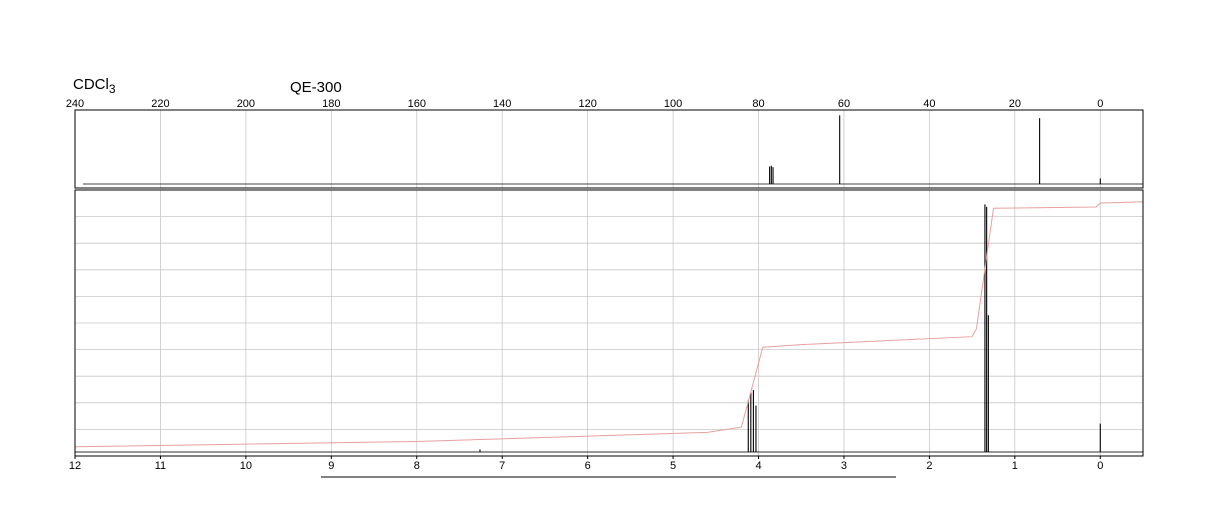 This screenshot has width=1224, height=528. I want to click on proton-tick-label: 4, so click(758, 466).